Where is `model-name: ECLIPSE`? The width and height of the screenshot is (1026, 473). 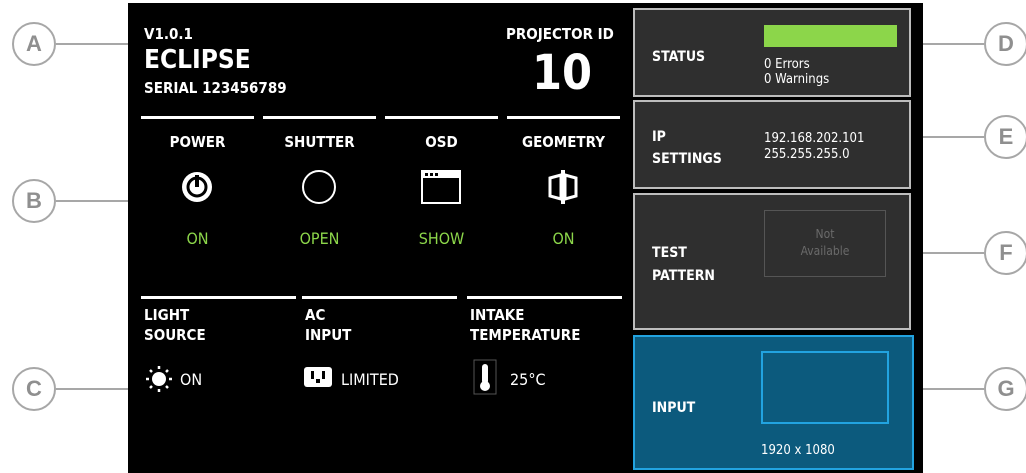 model-name: ECLIPSE is located at coordinates (197, 60).